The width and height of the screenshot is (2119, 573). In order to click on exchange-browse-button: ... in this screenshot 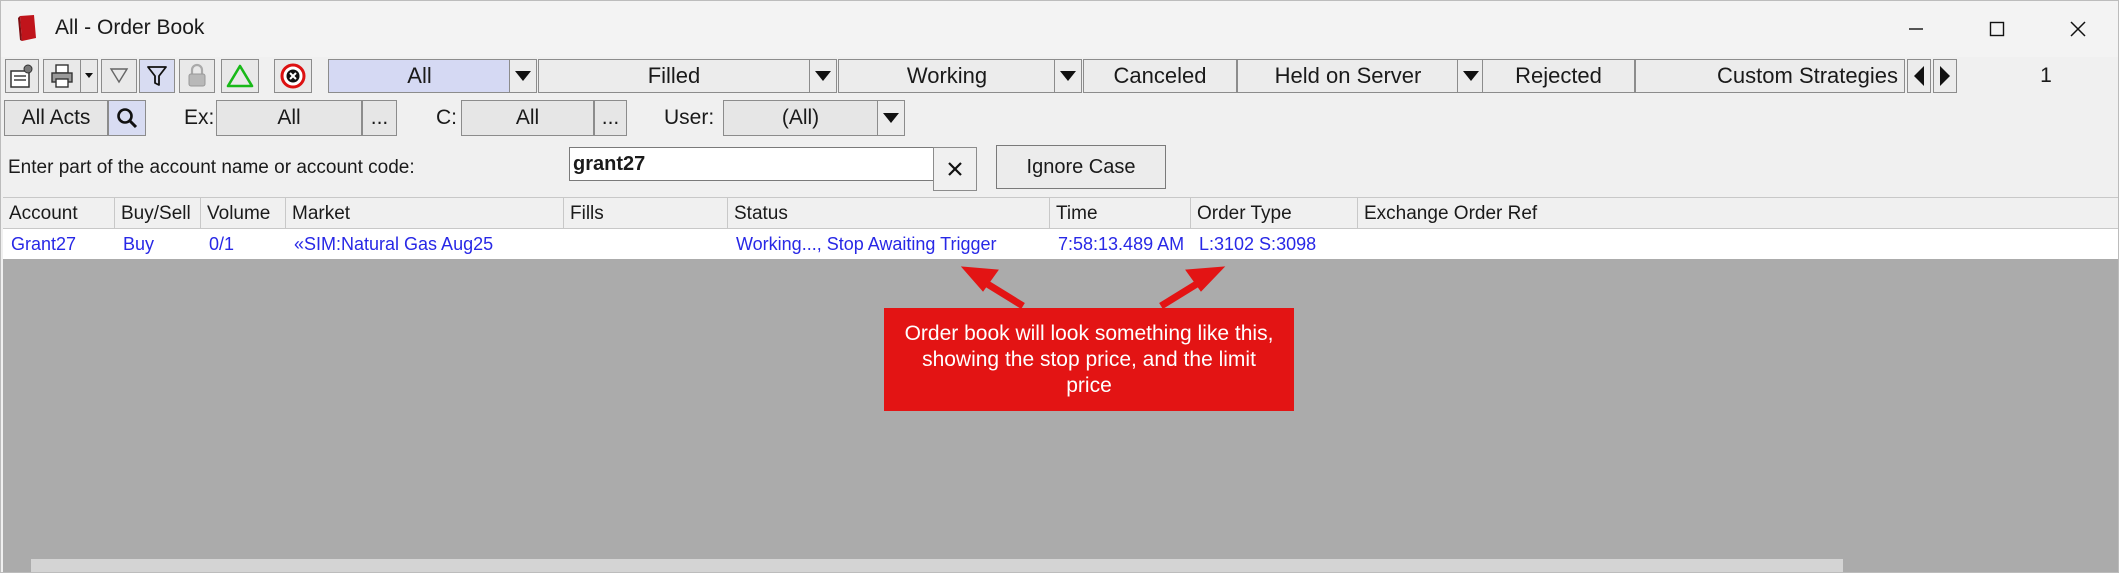, I will do `click(379, 118)`.